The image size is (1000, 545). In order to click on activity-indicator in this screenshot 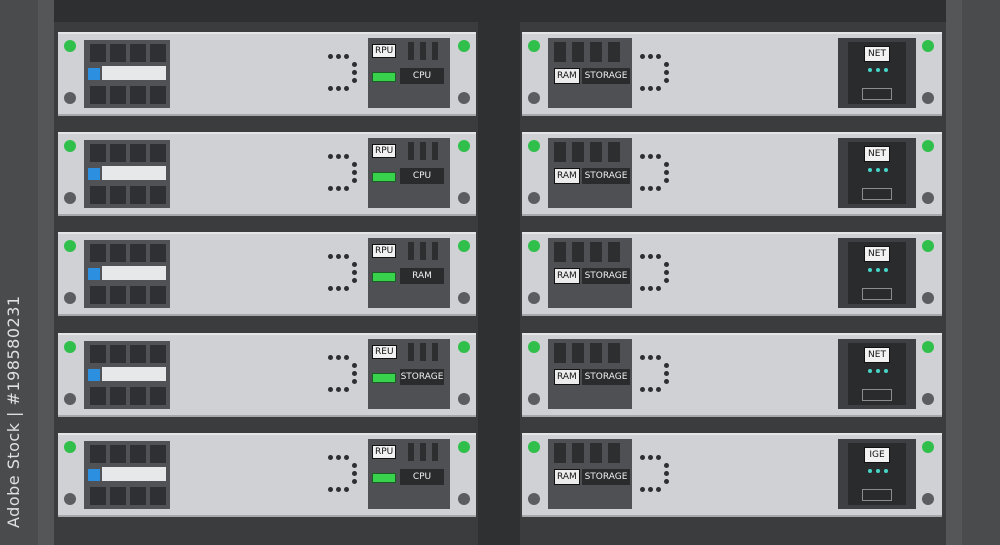, I will do `click(384, 378)`.